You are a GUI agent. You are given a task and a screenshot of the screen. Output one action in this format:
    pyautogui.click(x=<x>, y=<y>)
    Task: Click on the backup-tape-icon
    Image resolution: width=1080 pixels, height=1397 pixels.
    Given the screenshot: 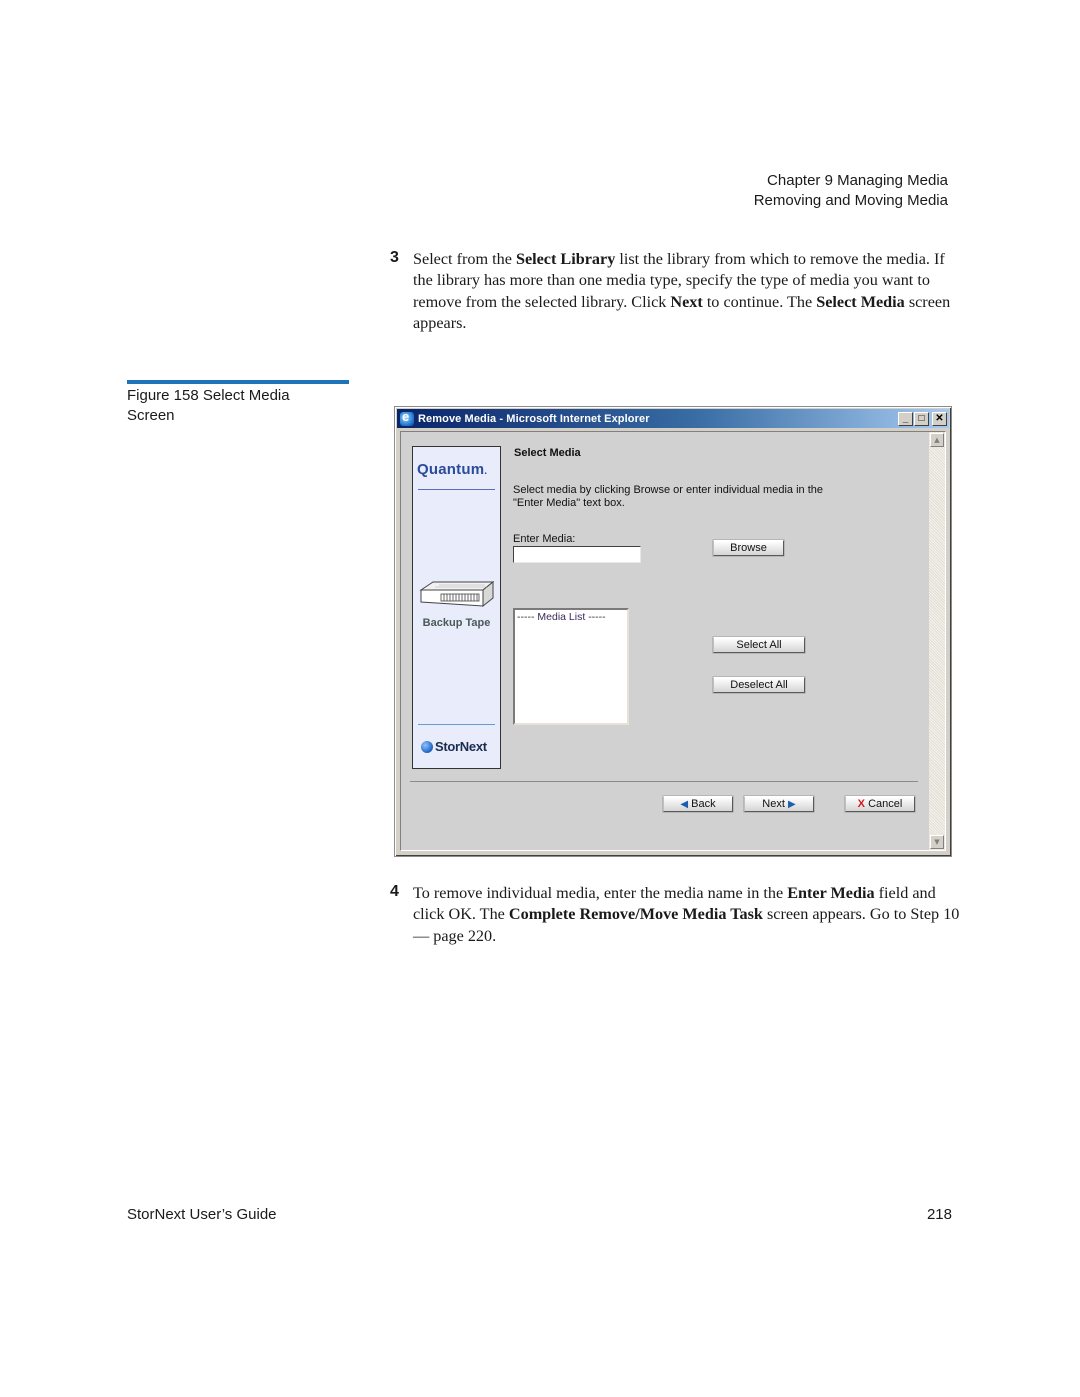 What is the action you would take?
    pyautogui.click(x=457, y=594)
    